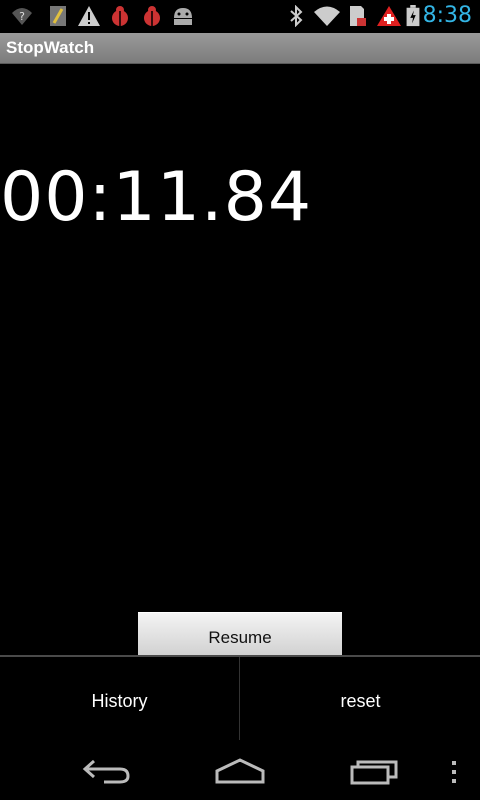  Describe the element at coordinates (119, 699) in the screenshot. I see `history-button: History` at that location.